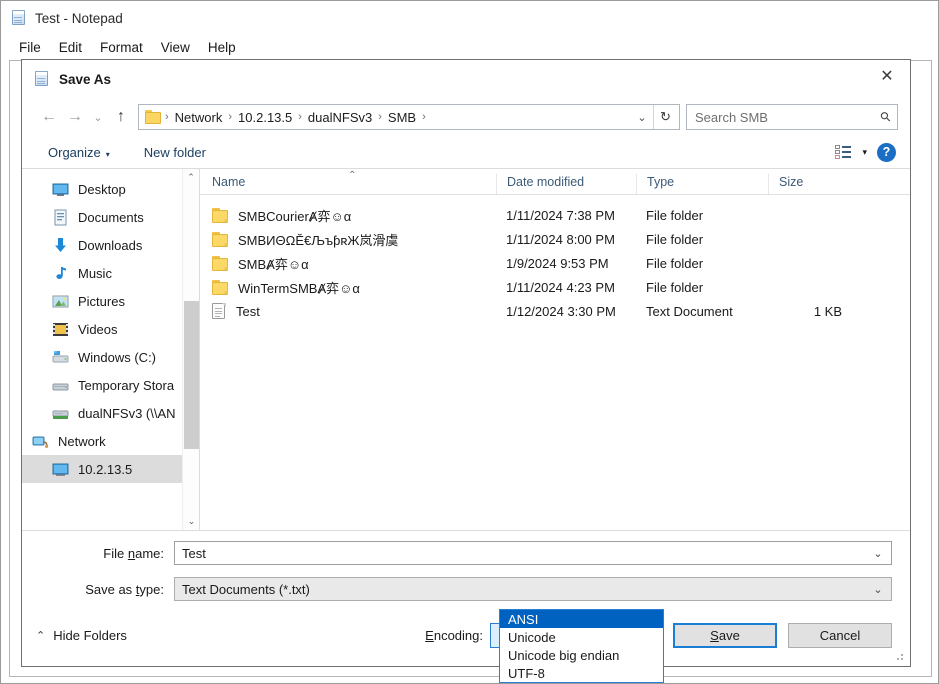  Describe the element at coordinates (121, 117) in the screenshot. I see `up-icon: ↑` at that location.